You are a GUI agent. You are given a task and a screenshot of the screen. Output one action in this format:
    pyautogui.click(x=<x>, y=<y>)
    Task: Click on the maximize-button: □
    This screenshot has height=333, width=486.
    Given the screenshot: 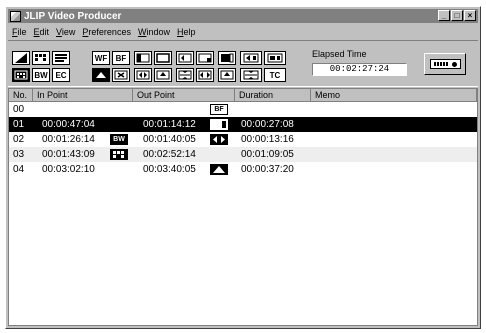 What is the action you would take?
    pyautogui.click(x=457, y=15)
    